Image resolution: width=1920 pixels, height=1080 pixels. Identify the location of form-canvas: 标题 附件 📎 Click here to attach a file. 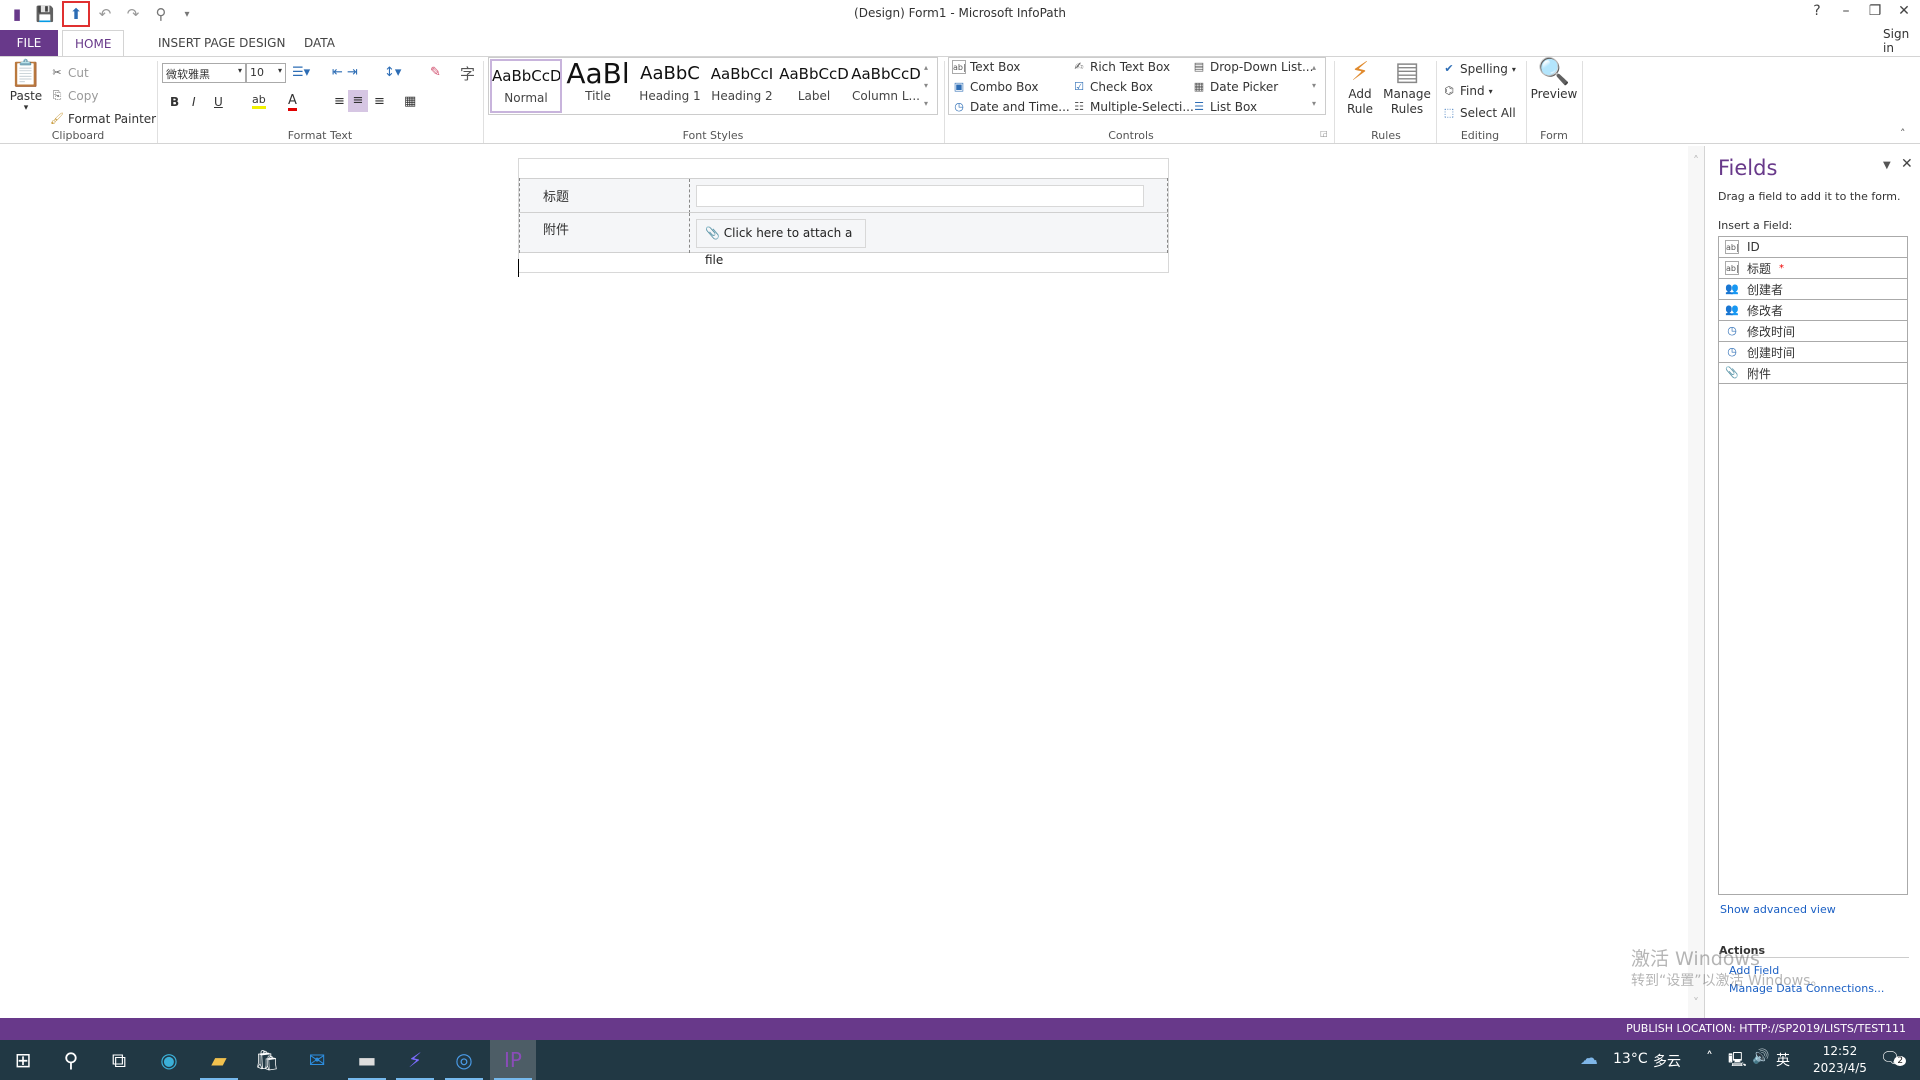
(843, 217).